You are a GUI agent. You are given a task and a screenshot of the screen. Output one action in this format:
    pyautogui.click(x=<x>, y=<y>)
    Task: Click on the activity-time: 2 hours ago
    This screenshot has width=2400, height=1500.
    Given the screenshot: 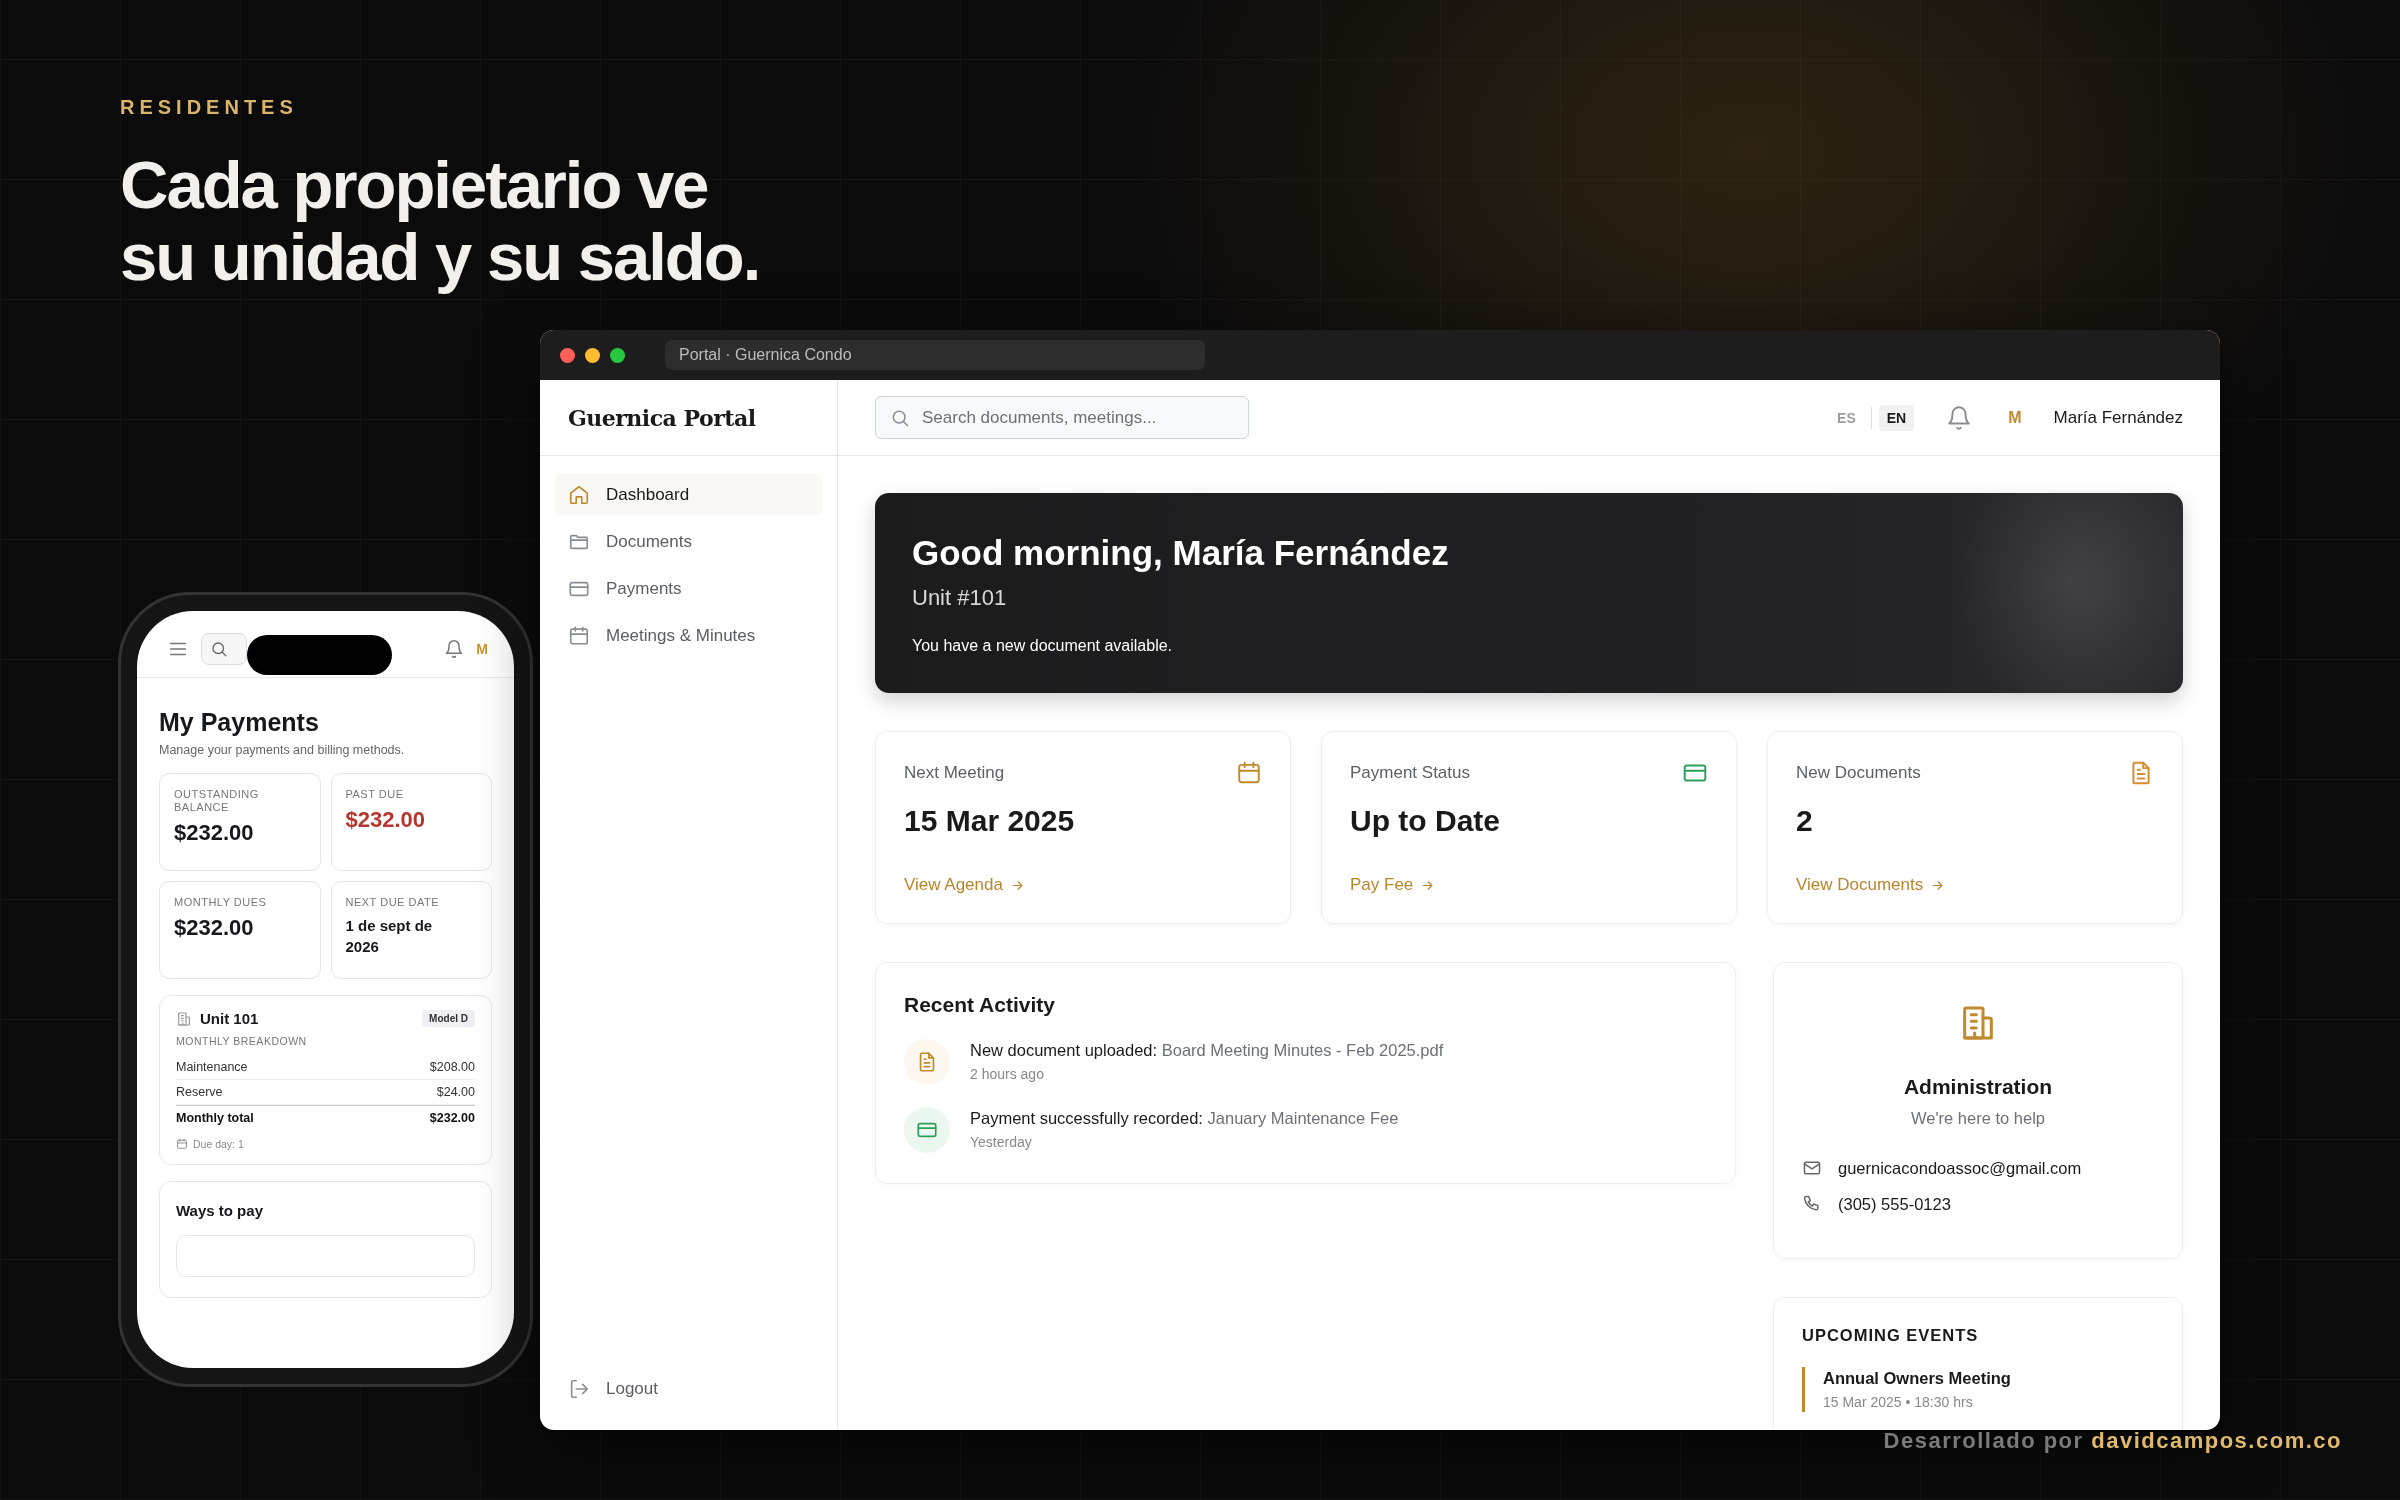 What is the action you would take?
    pyautogui.click(x=1007, y=1074)
    